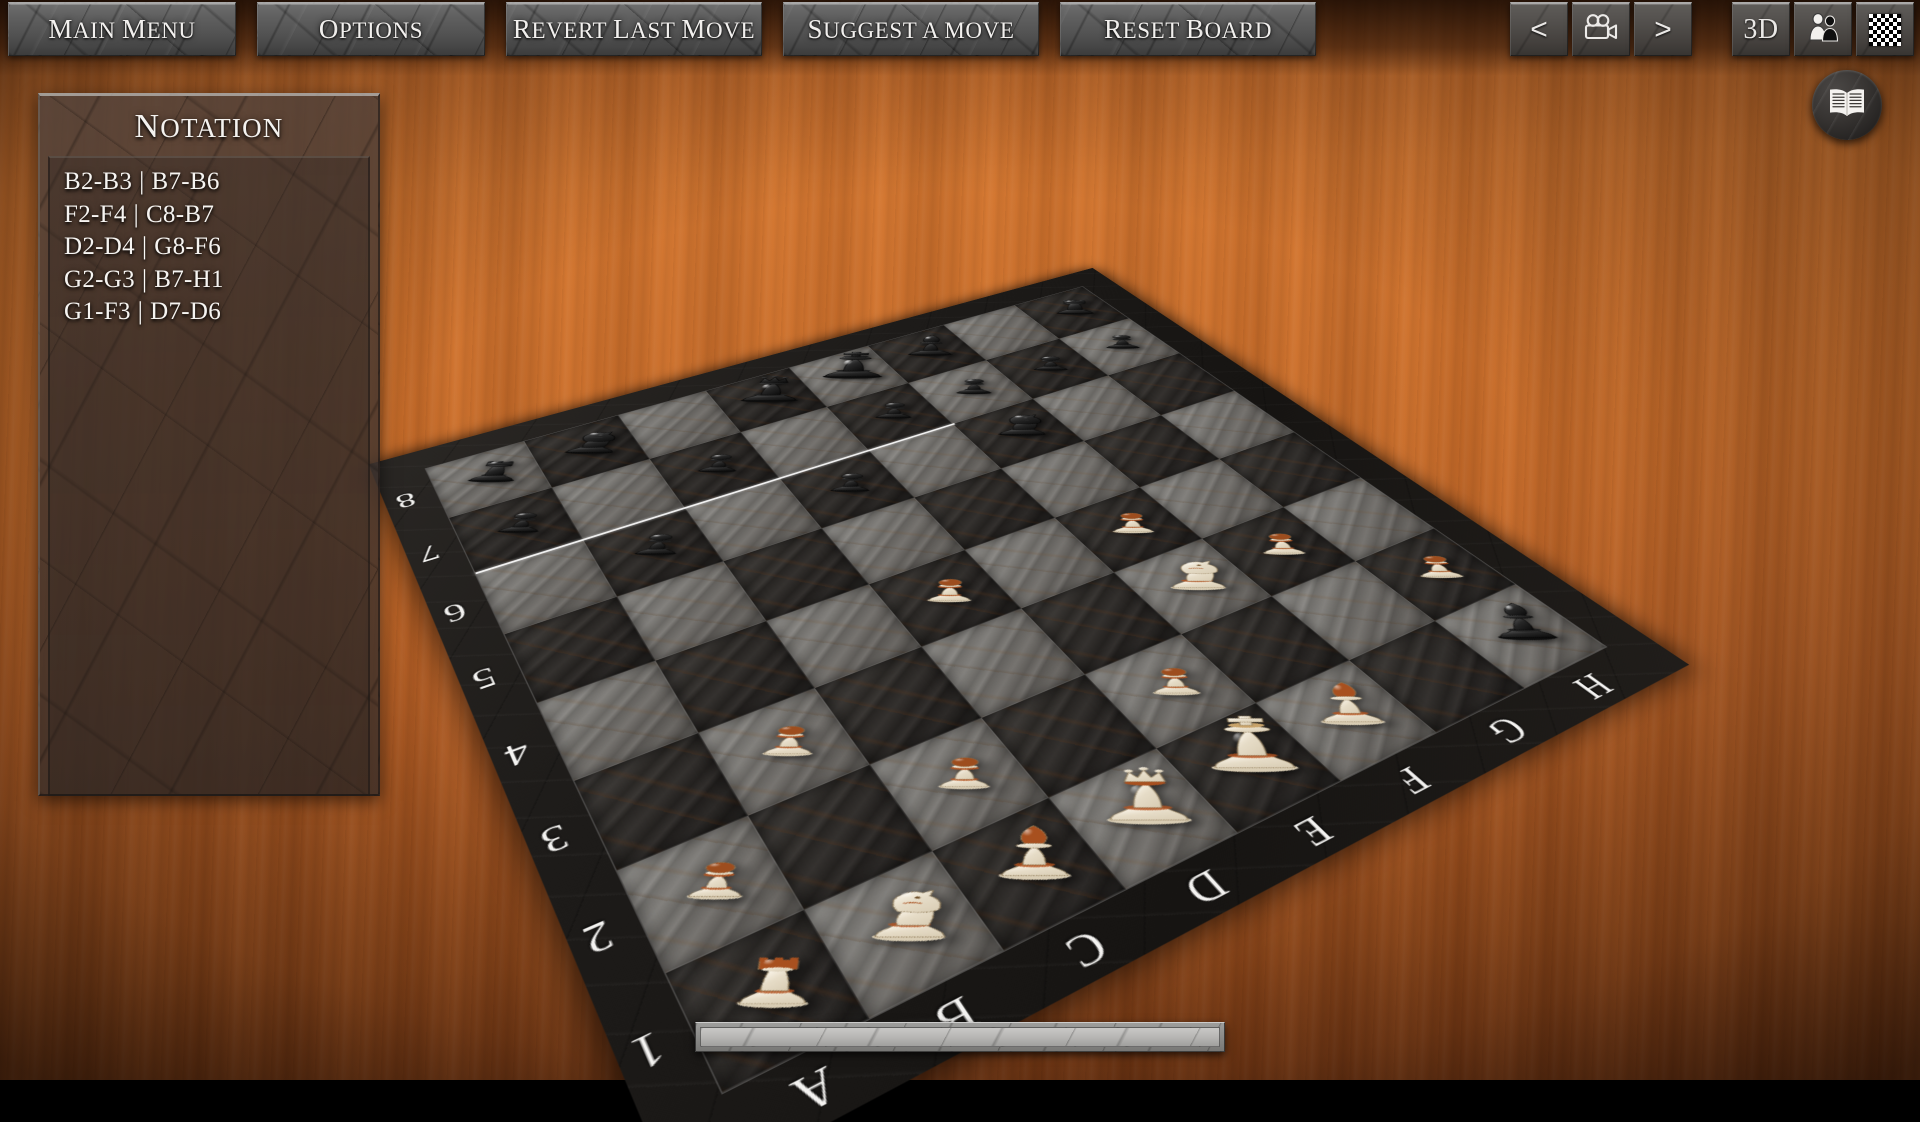 This screenshot has width=1920, height=1122. What do you see at coordinates (189, 279) in the screenshot?
I see `black-move: B7-H1` at bounding box center [189, 279].